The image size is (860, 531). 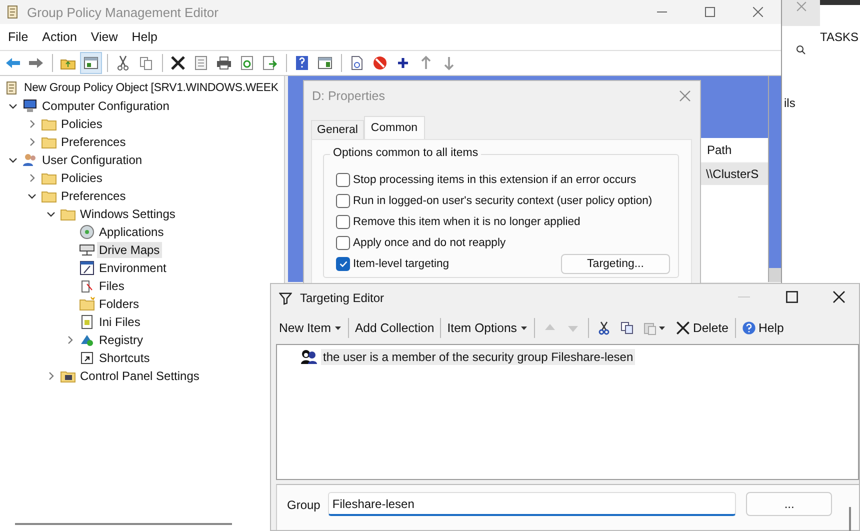 What do you see at coordinates (394, 127) in the screenshot?
I see `tab: Common` at bounding box center [394, 127].